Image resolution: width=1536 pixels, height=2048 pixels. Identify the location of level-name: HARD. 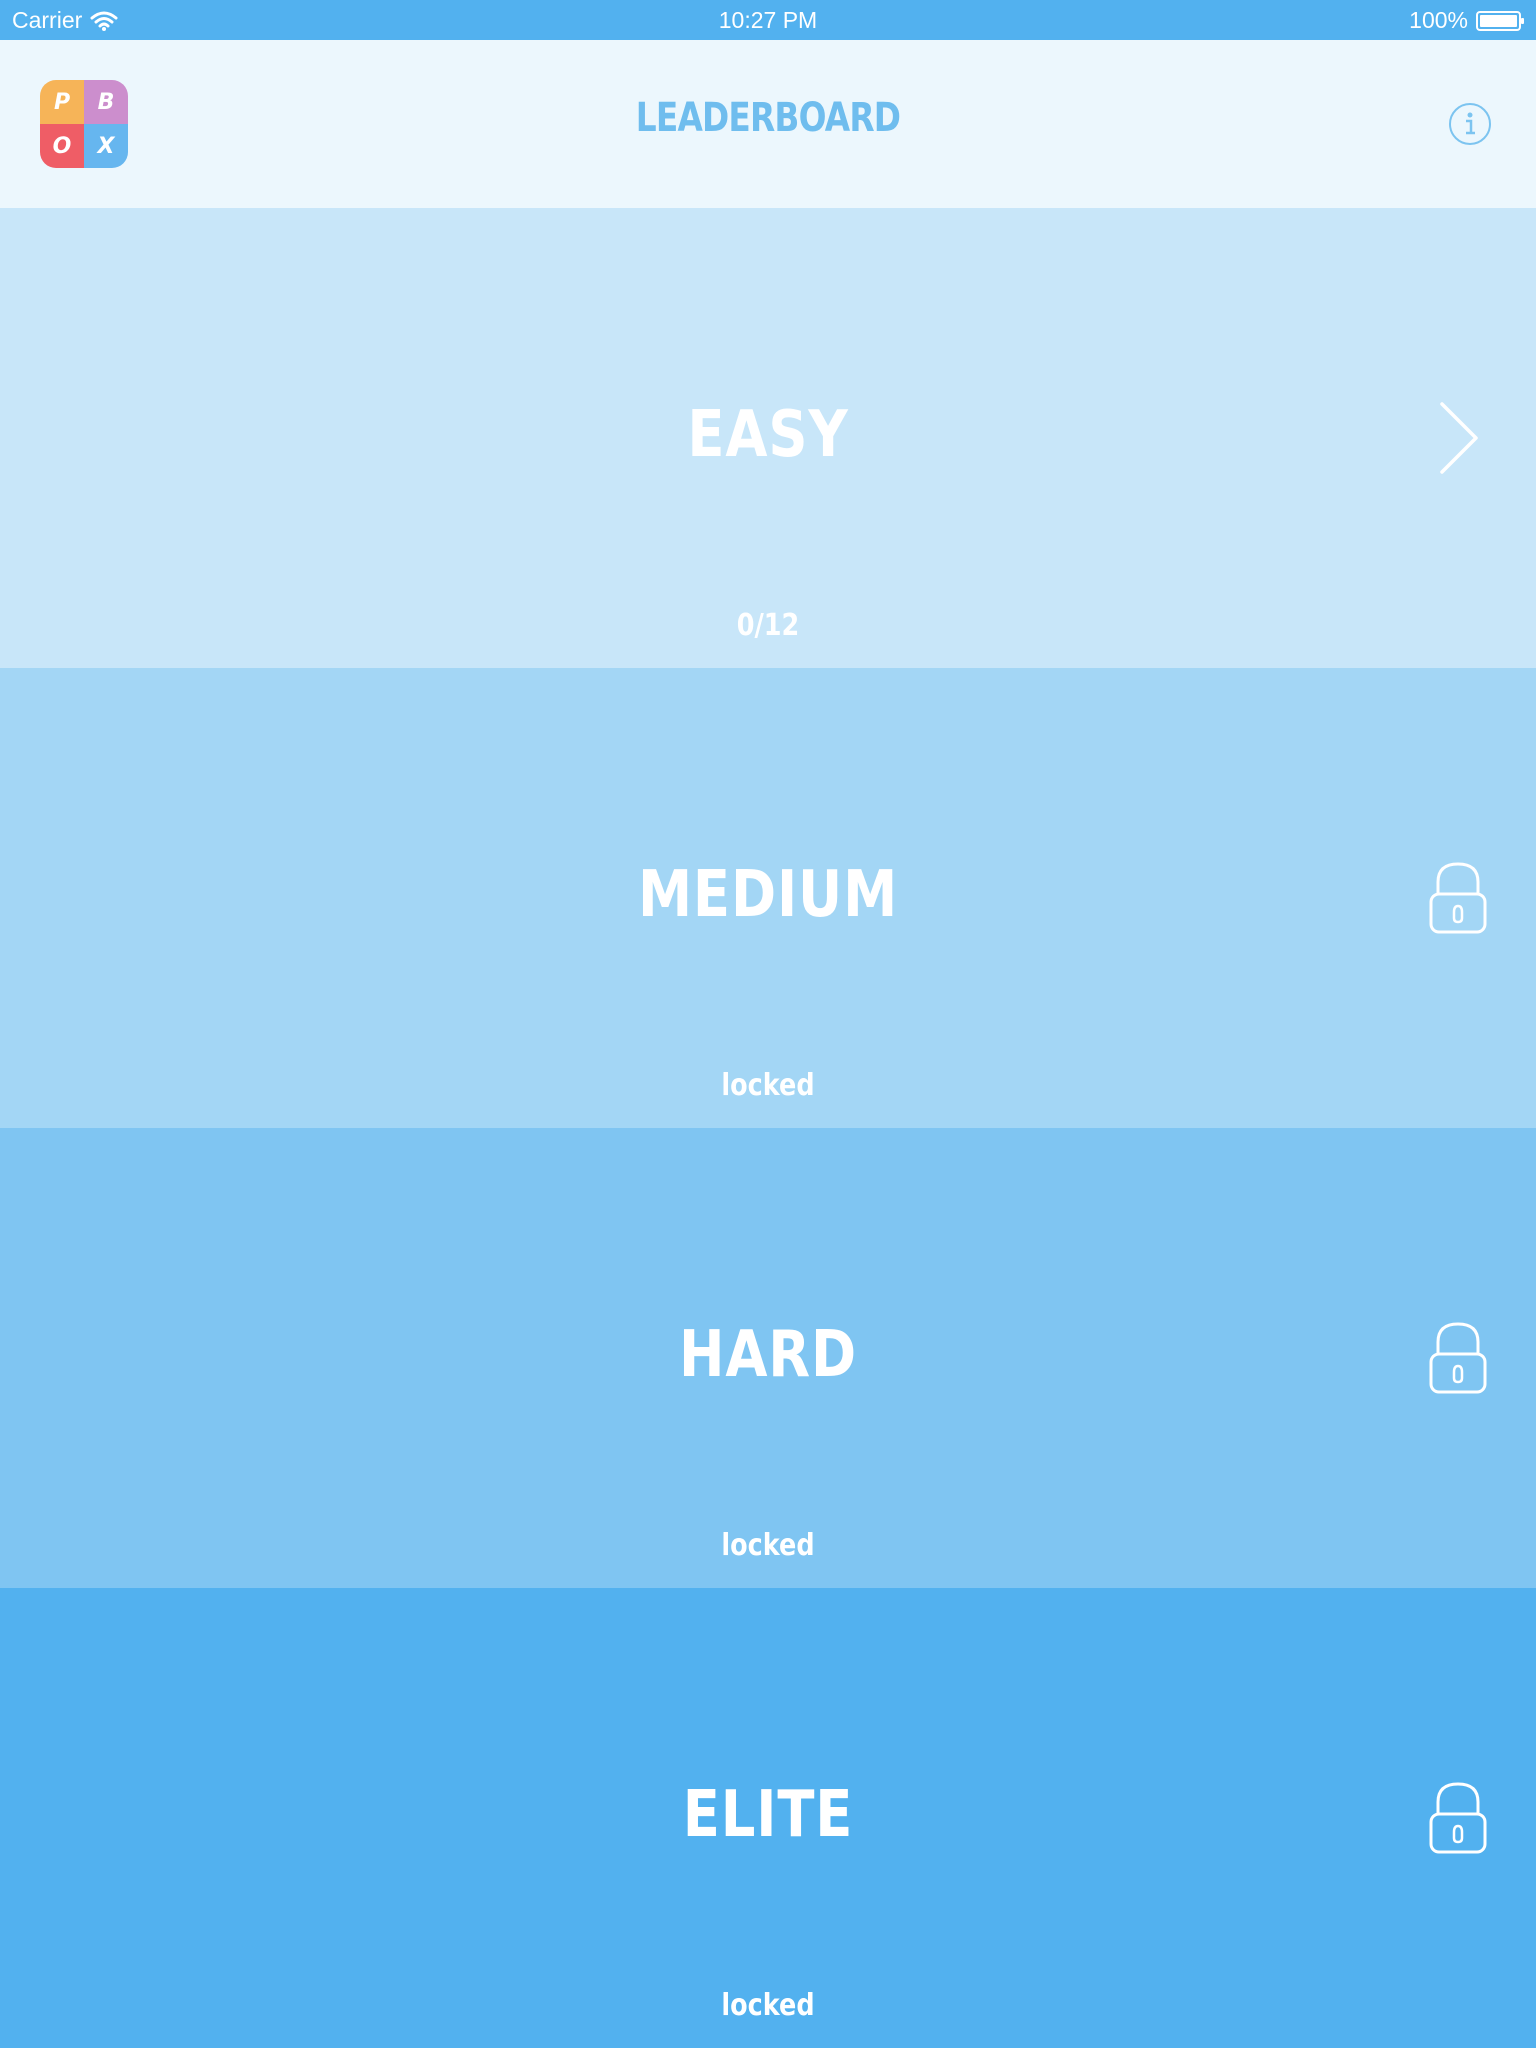
(768, 1355).